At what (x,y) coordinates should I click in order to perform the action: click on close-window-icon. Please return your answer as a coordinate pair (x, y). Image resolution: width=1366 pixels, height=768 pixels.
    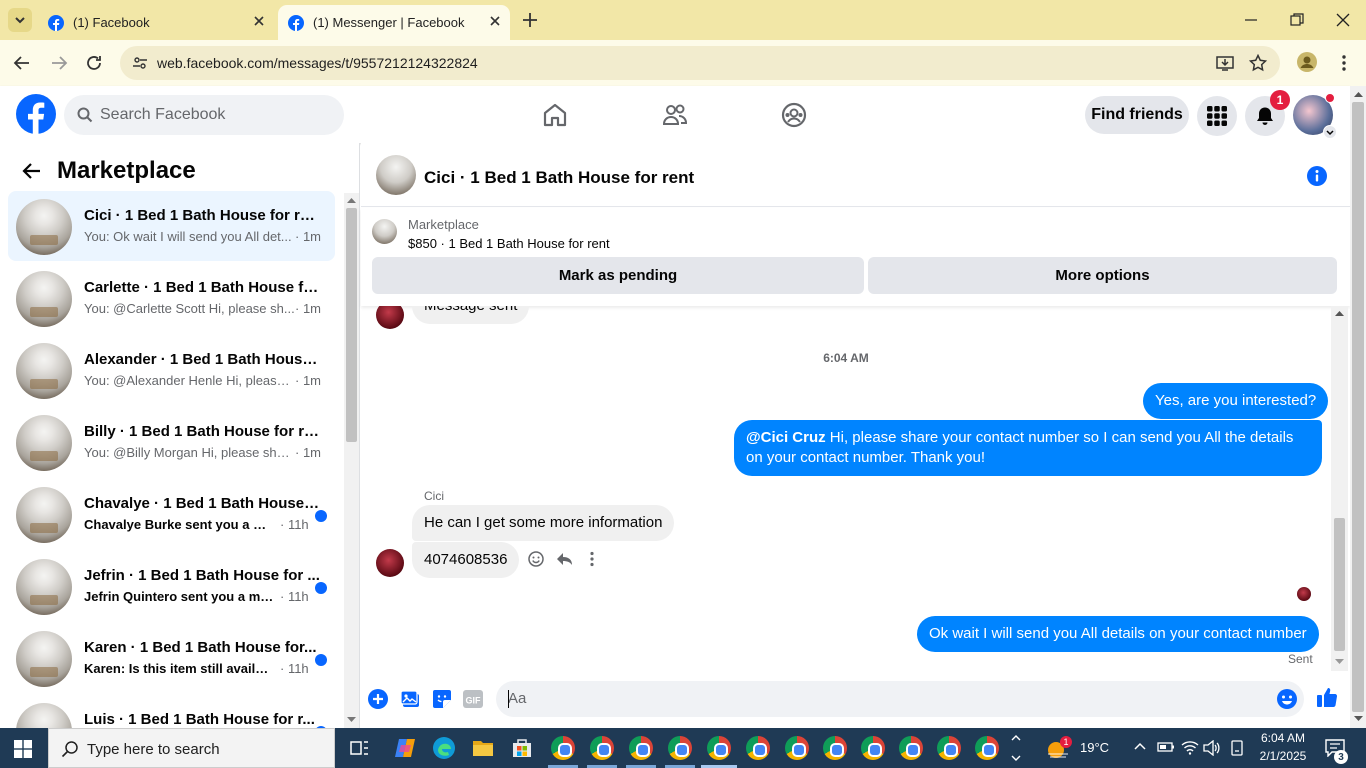
    Looking at the image, I should click on (1343, 20).